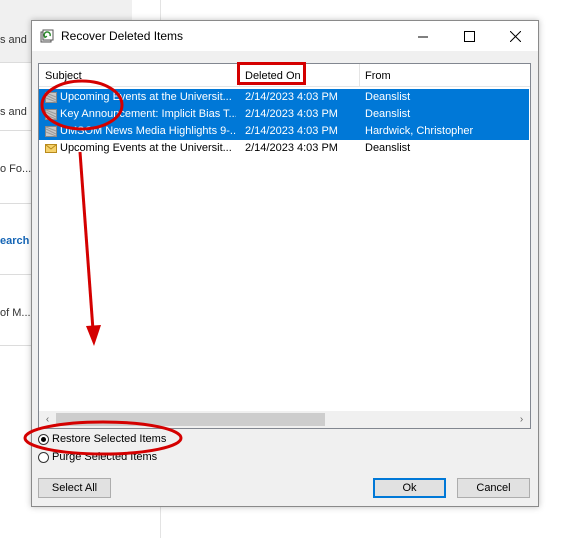  I want to click on close-button, so click(515, 36).